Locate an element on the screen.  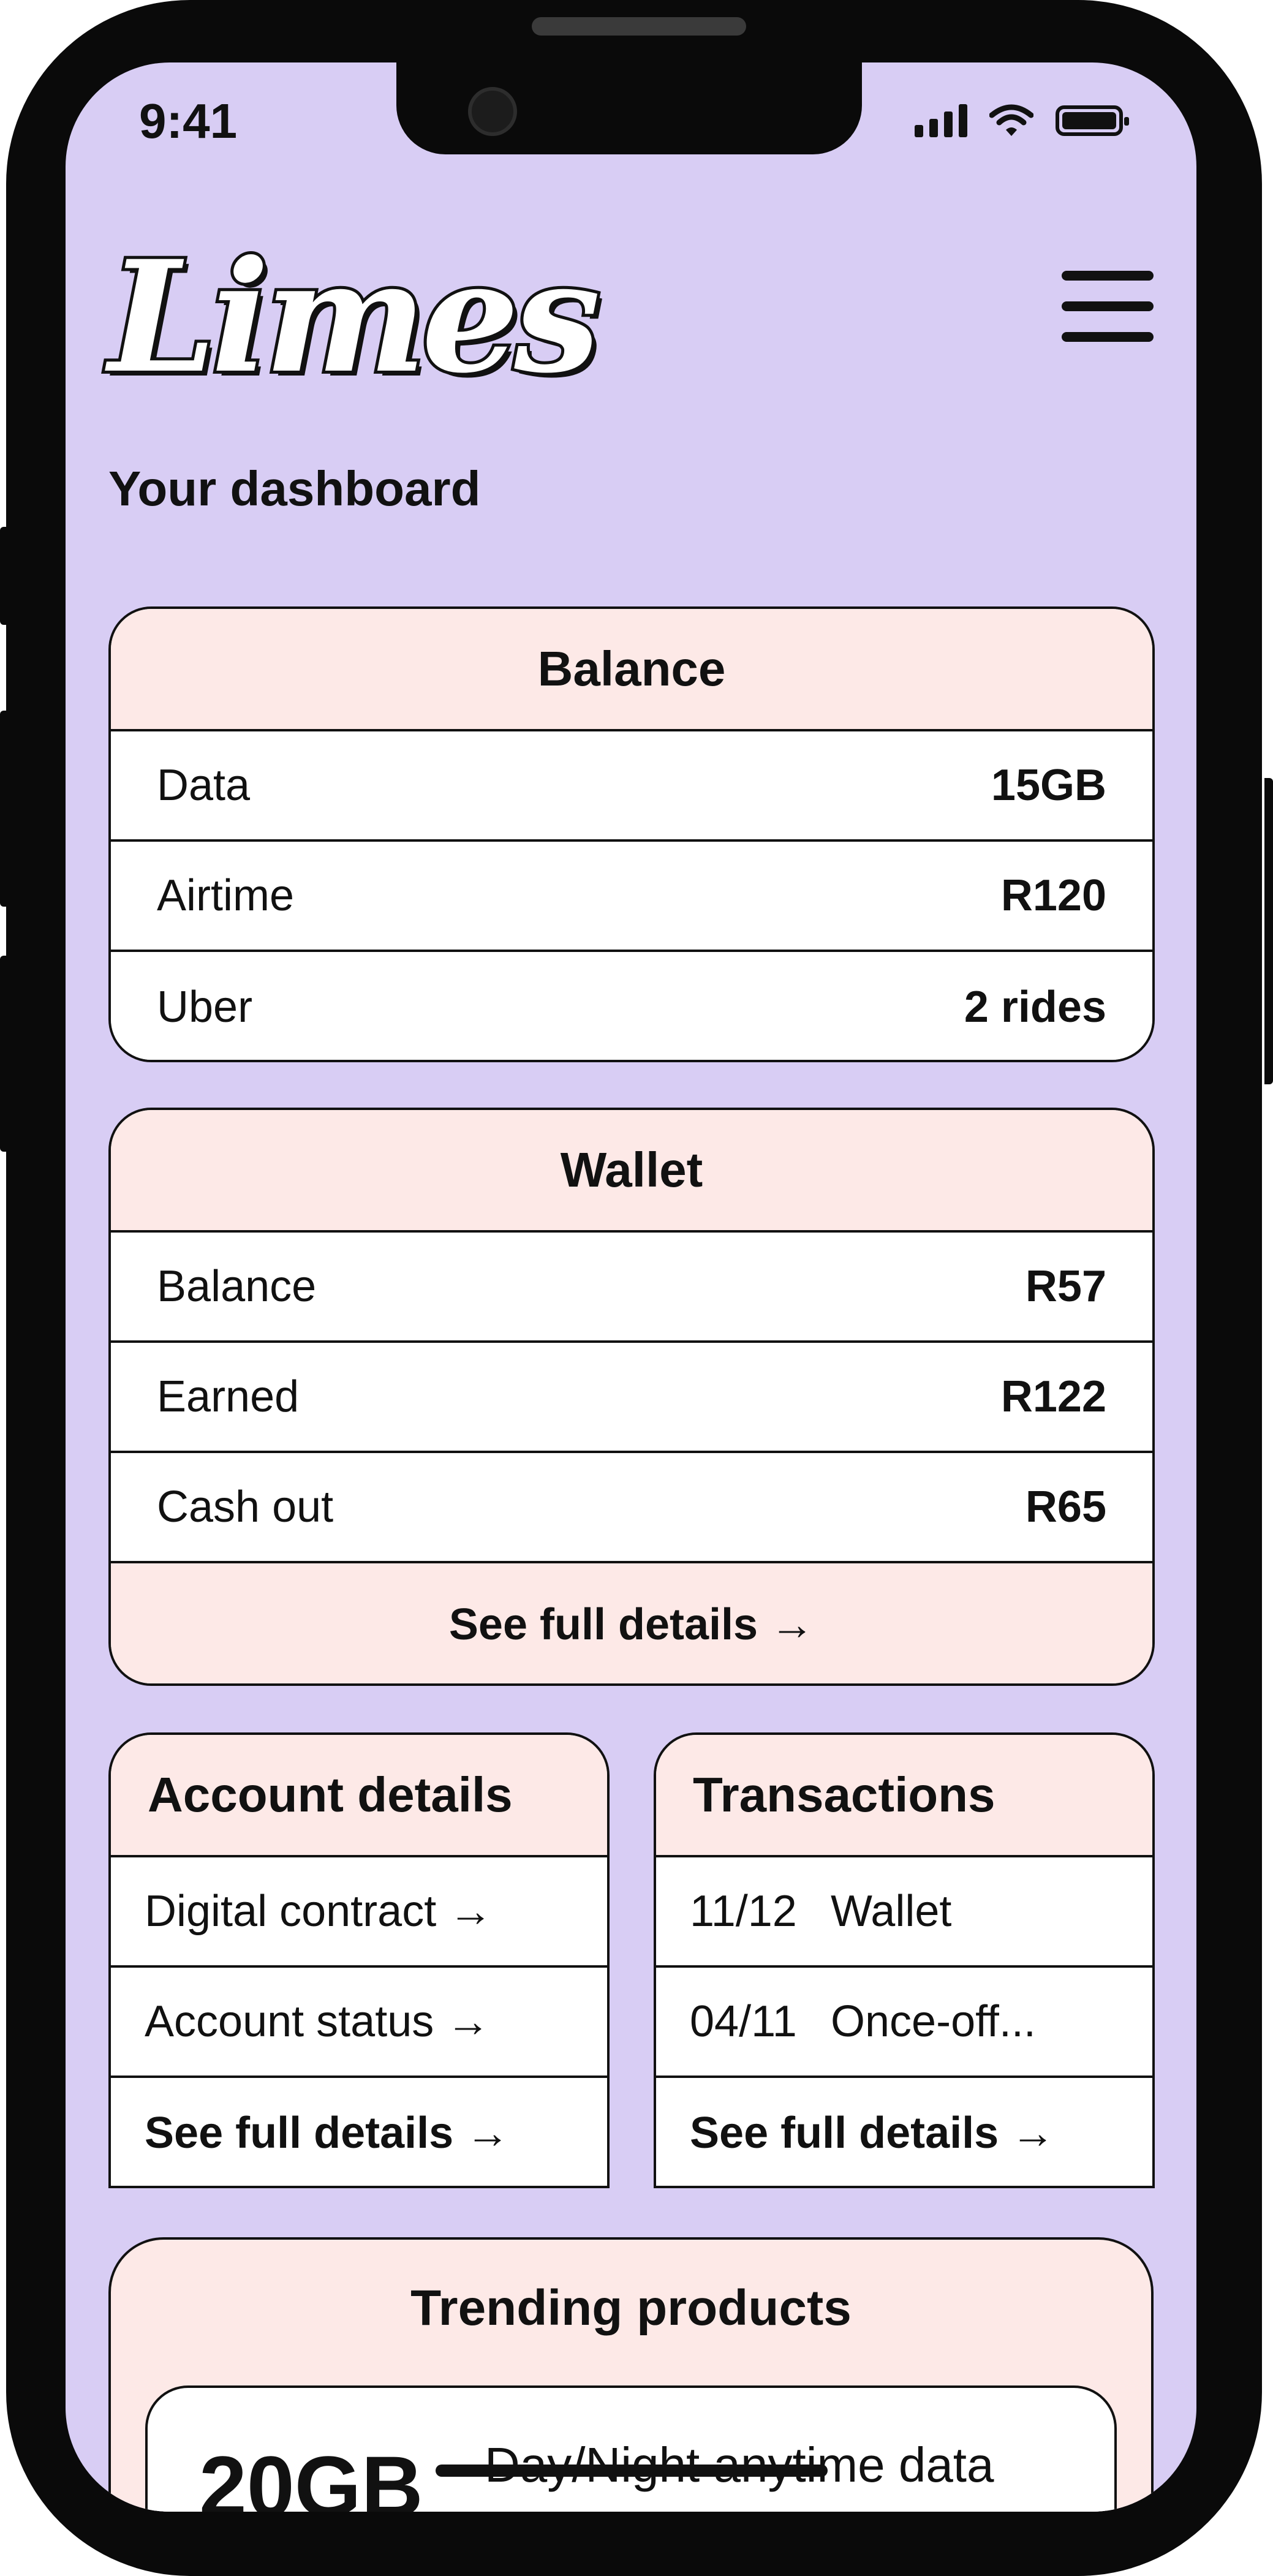
page-title: Your dashboard is located at coordinates (294, 488).